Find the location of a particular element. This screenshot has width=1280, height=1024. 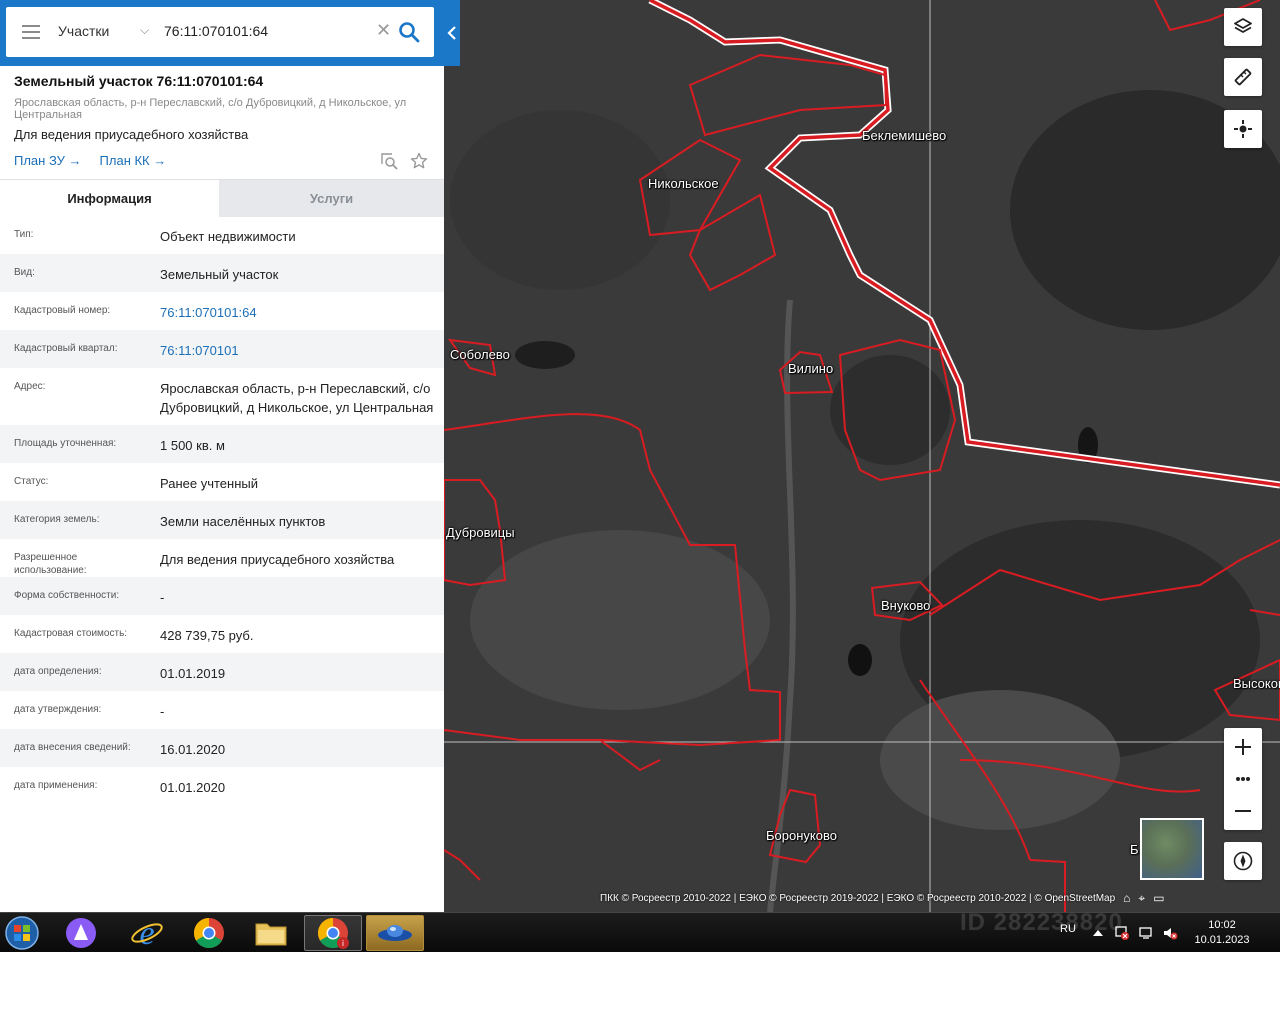

object-title: Земельный участок 76:11:070101:64 is located at coordinates (139, 81).